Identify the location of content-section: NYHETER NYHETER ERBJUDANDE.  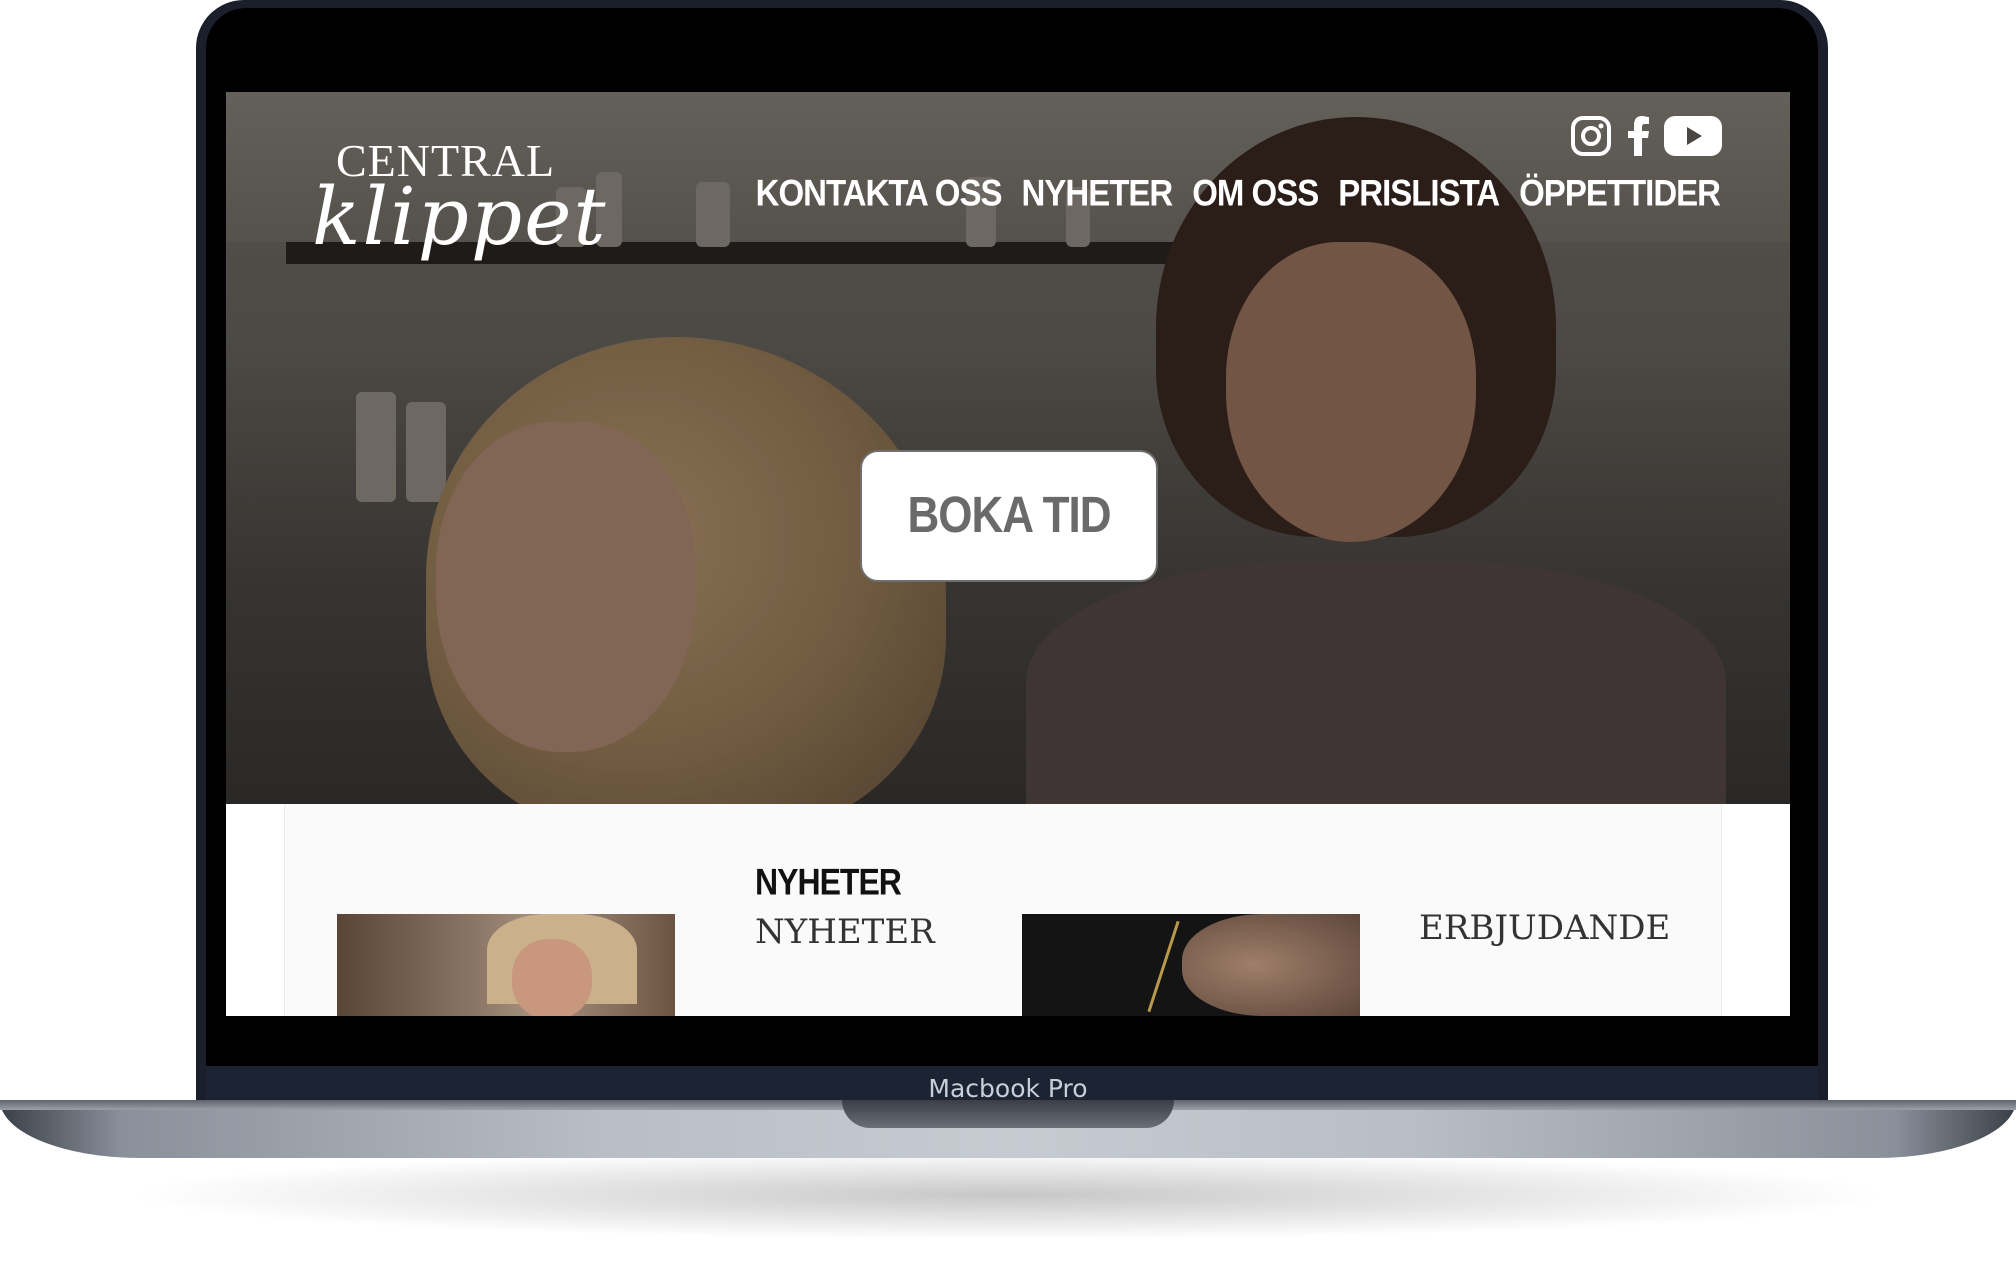
(1003, 910).